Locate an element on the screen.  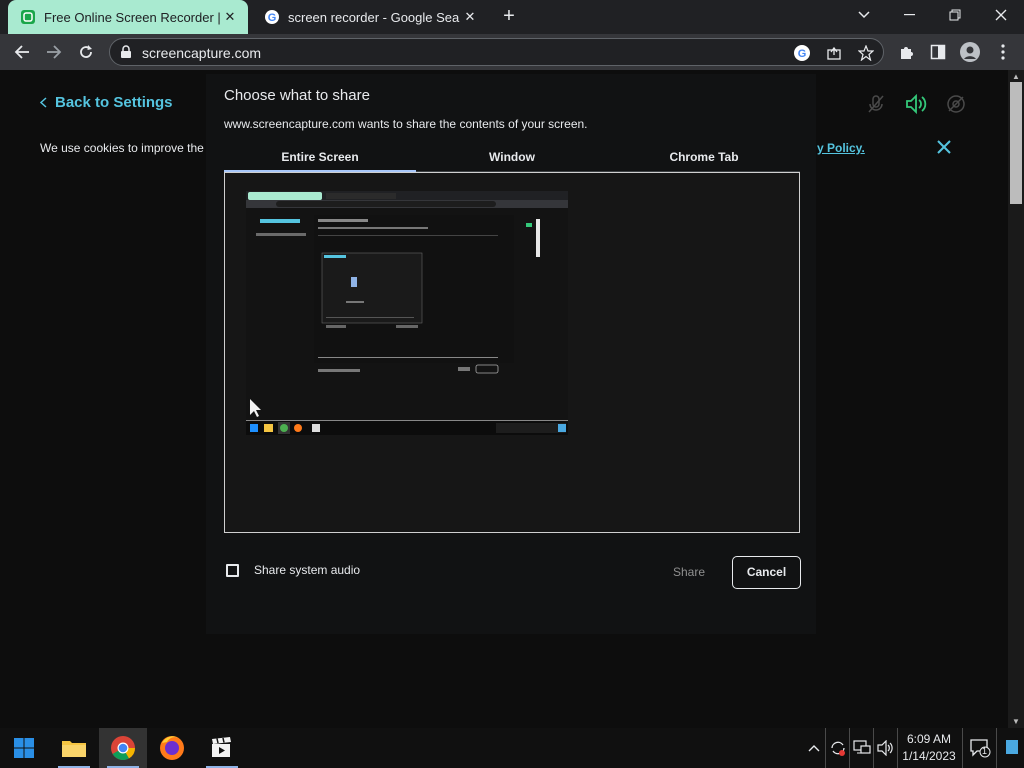
volume-icon is located at coordinates (886, 748).